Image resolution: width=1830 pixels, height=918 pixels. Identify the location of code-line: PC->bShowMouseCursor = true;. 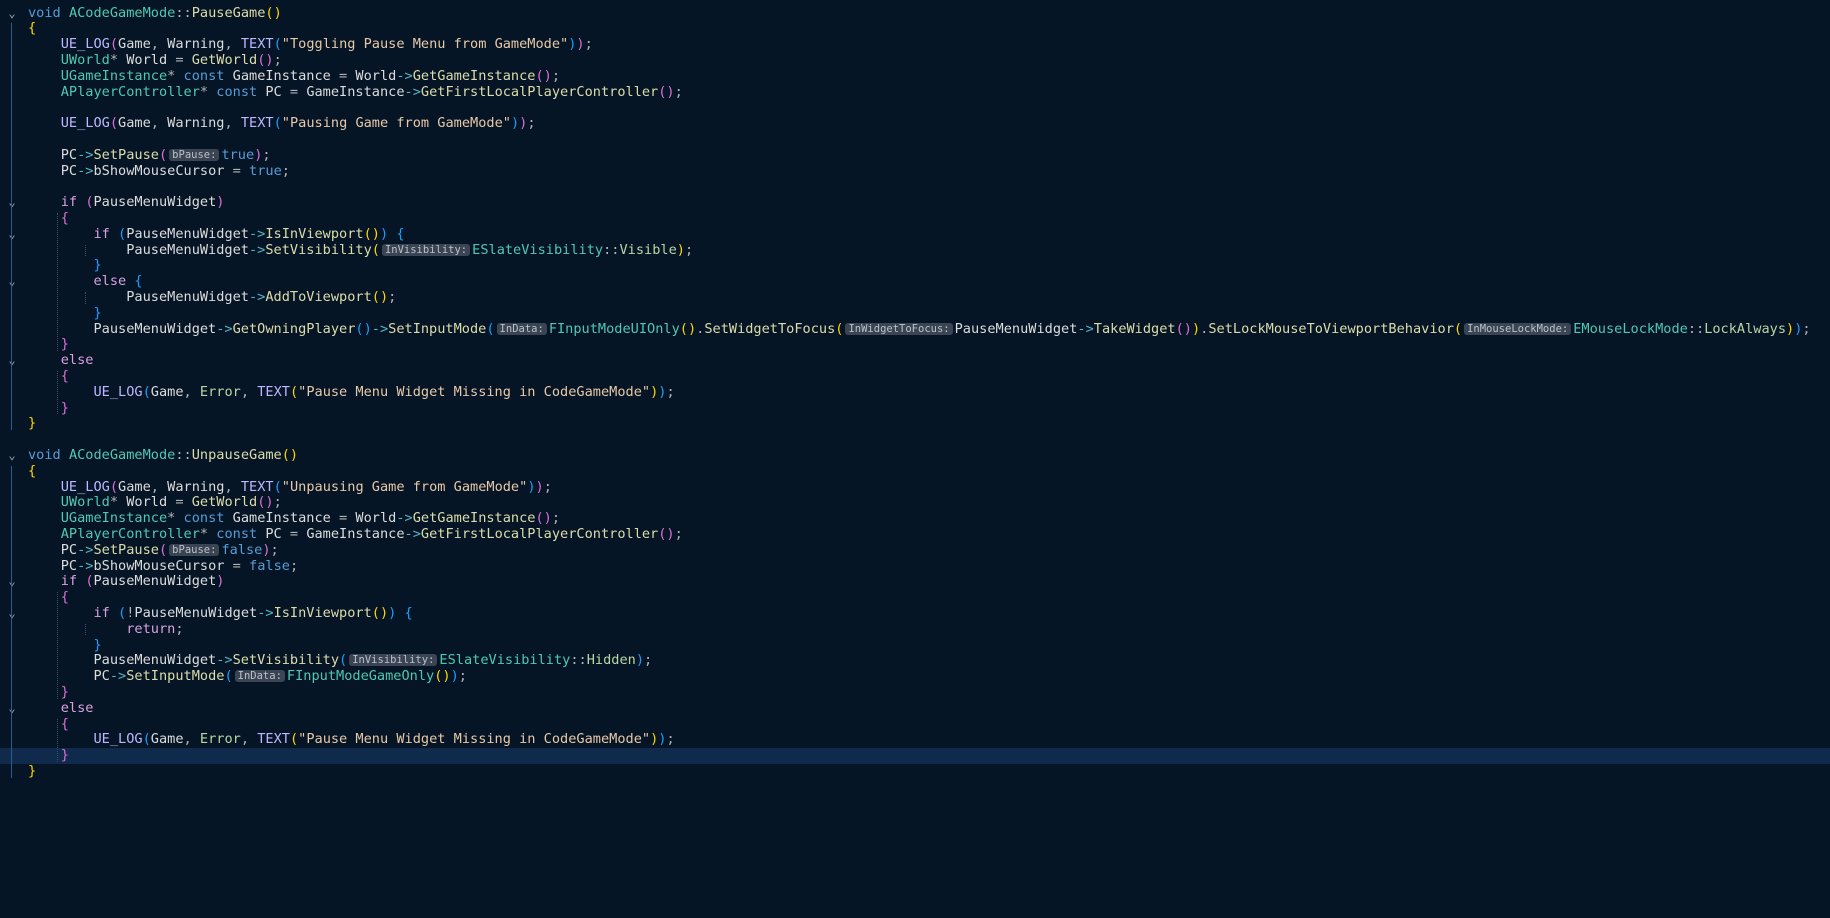
(915, 171).